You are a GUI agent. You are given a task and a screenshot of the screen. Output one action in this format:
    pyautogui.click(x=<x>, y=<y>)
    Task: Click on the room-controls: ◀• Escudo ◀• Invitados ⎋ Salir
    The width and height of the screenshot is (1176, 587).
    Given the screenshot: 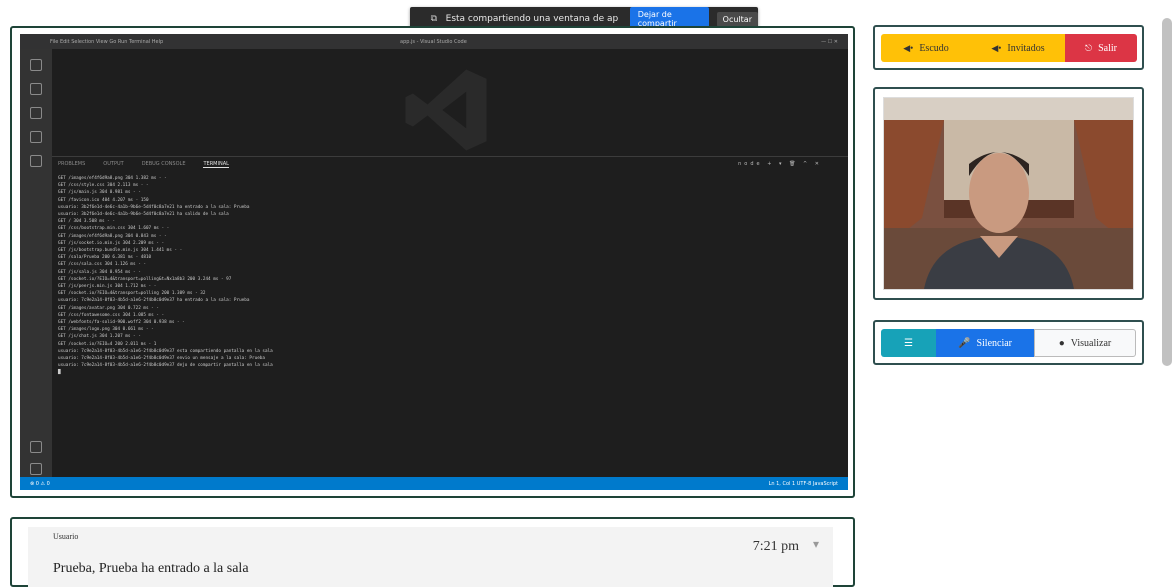 What is the action you would take?
    pyautogui.click(x=1008, y=47)
    